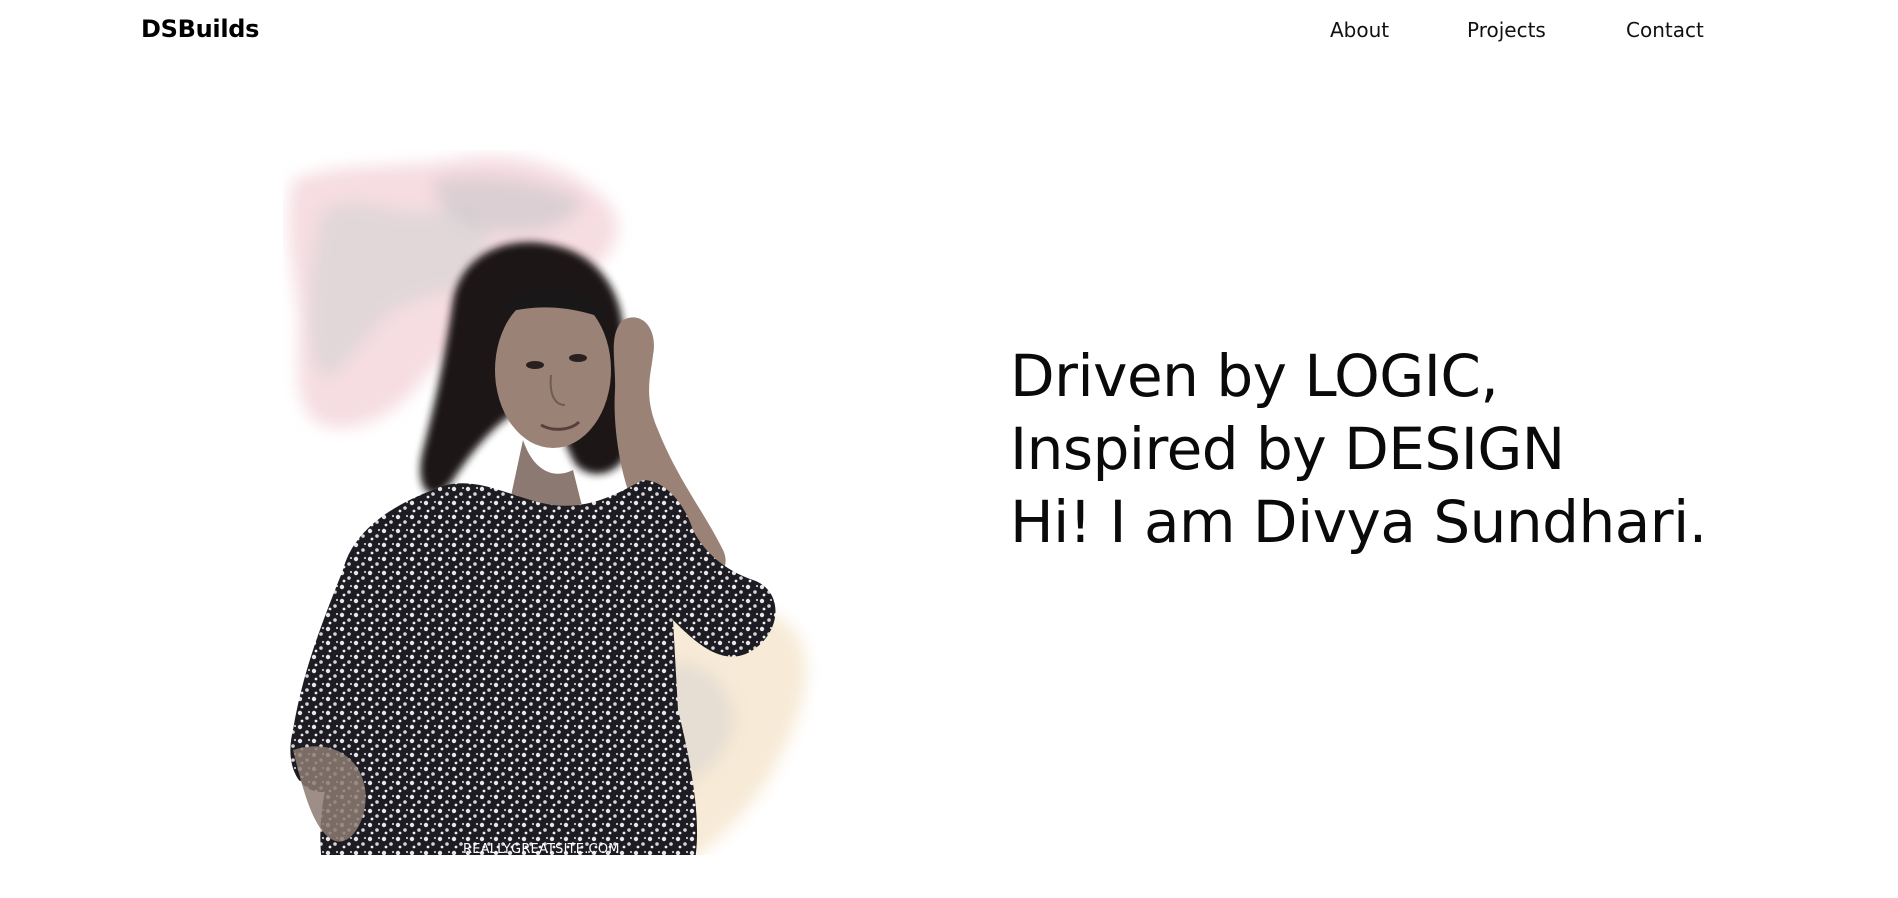 This screenshot has height=898, width=1898. Describe the element at coordinates (1287, 449) in the screenshot. I see `hero-line-design: Inspired by DESIGN` at that location.